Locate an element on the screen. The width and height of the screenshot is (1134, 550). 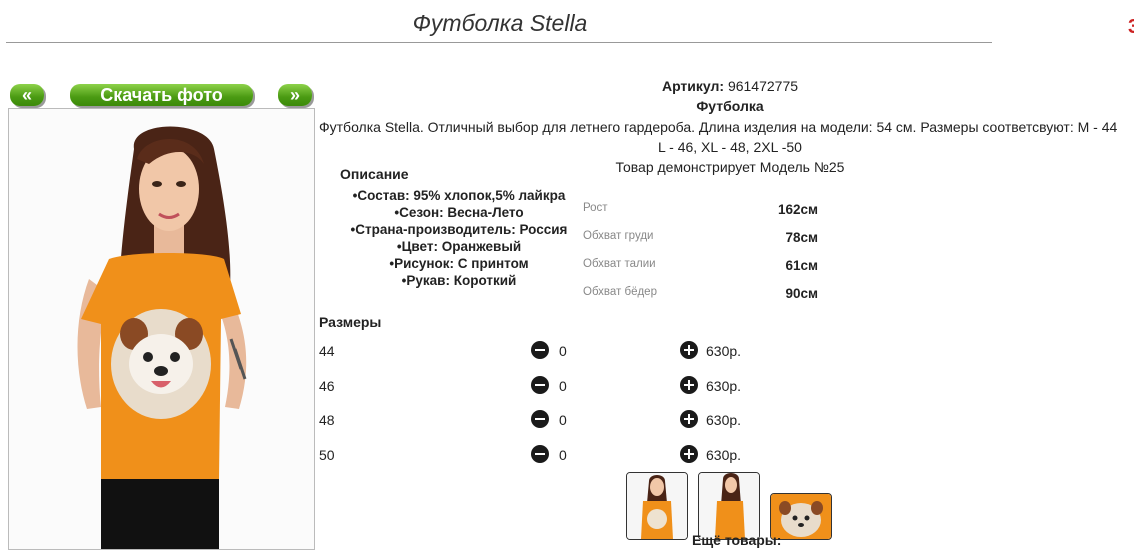
size-row: 50 0 630р. is located at coordinates (549, 456).